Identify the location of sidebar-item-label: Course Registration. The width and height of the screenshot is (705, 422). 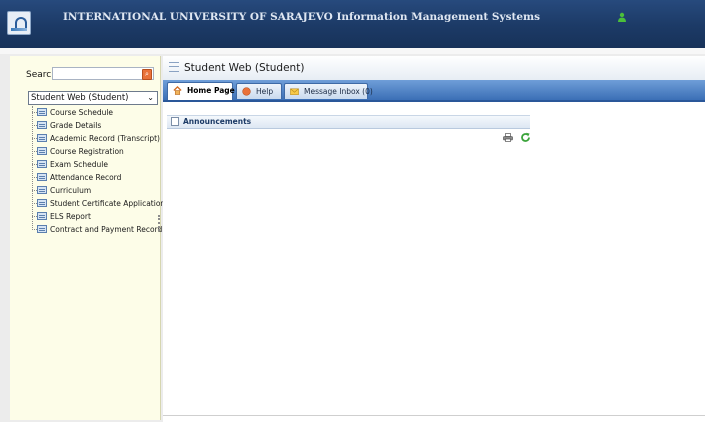
(87, 151).